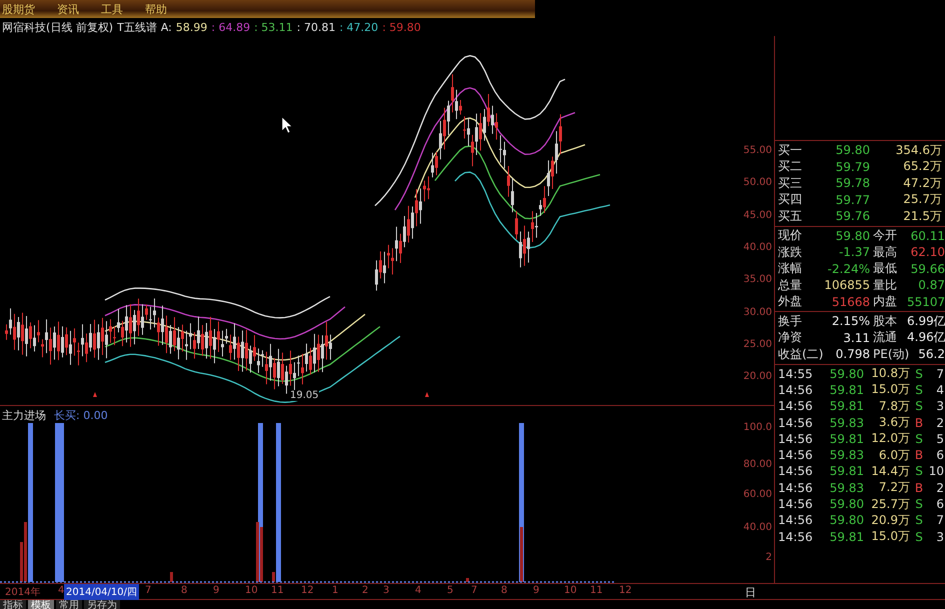 Image resolution: width=945 pixels, height=609 pixels. I want to click on price-axis-label: 30.00, so click(757, 312).